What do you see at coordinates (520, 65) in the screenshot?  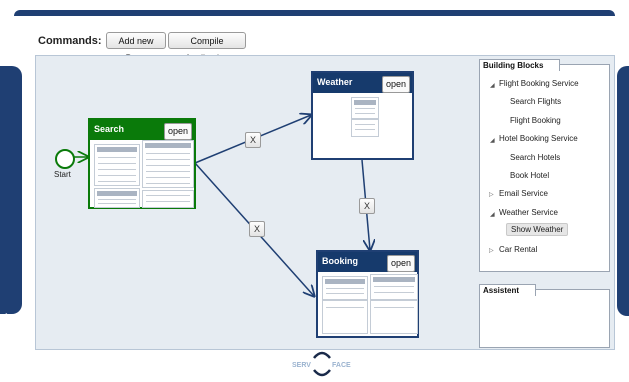 I see `building-blocks-title: Building Blocks` at bounding box center [520, 65].